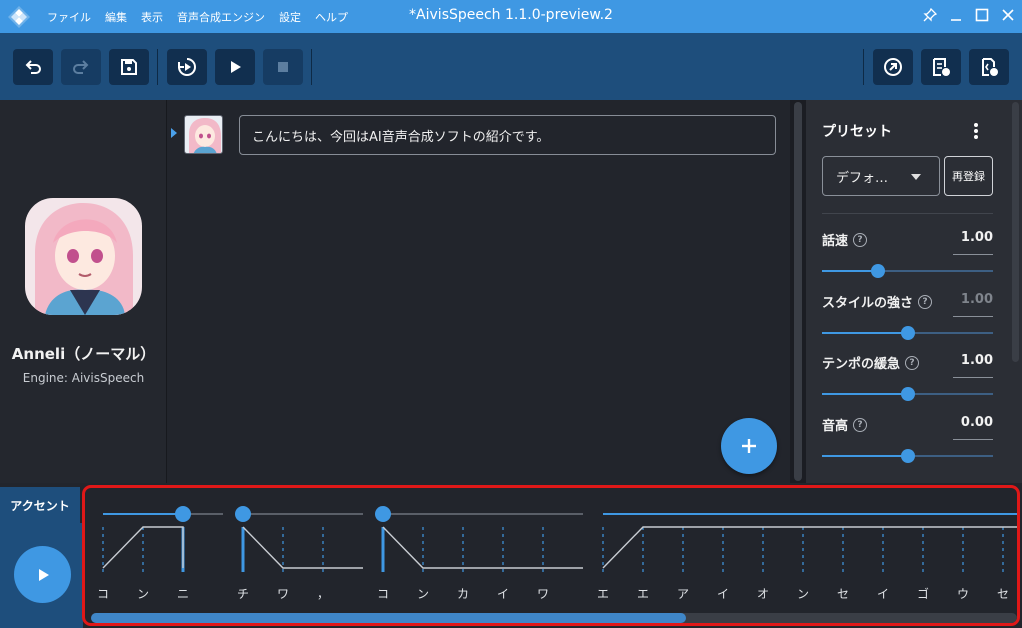 This screenshot has width=1022, height=628. Describe the element at coordinates (835, 426) in the screenshot. I see `parameter-label-text: 音高` at that location.